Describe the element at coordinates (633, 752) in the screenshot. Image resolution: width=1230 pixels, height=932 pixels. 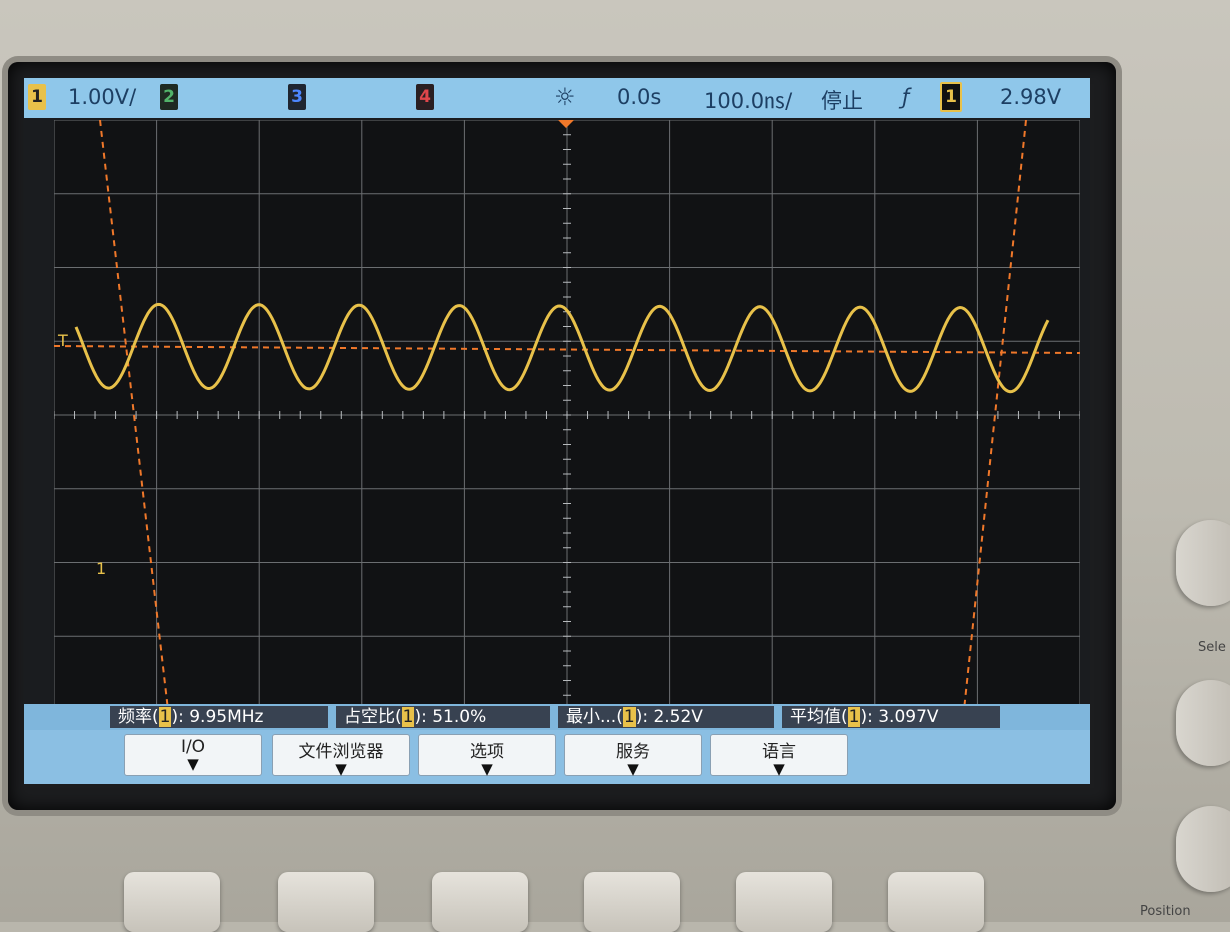
I see `softkey-label: 服务` at that location.